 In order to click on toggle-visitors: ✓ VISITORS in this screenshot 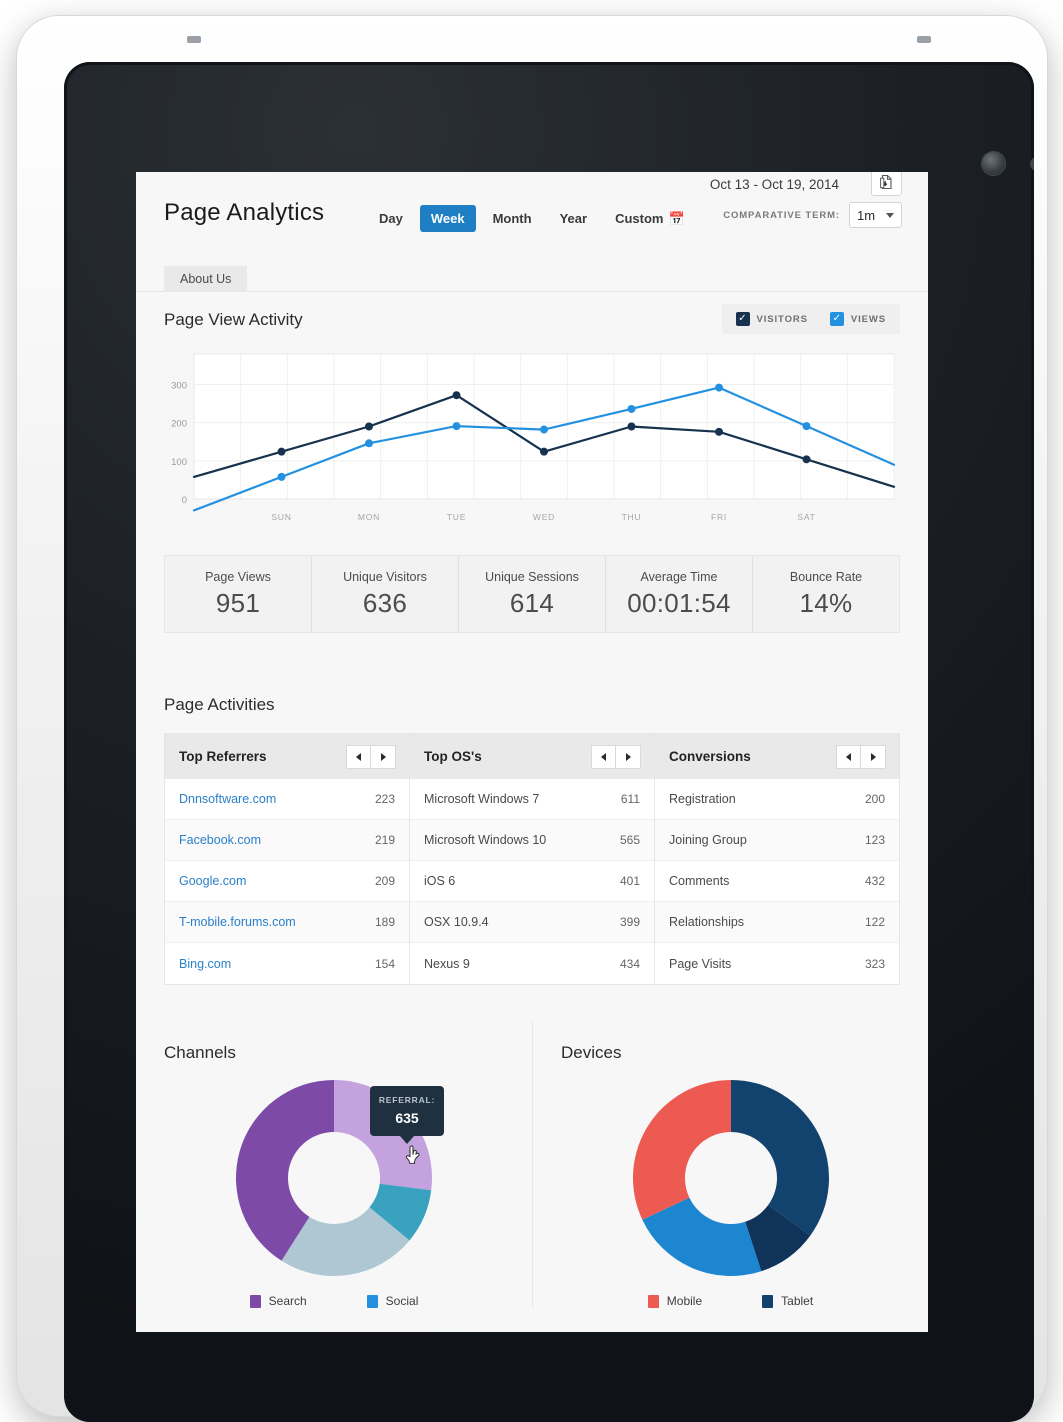, I will do `click(771, 319)`.